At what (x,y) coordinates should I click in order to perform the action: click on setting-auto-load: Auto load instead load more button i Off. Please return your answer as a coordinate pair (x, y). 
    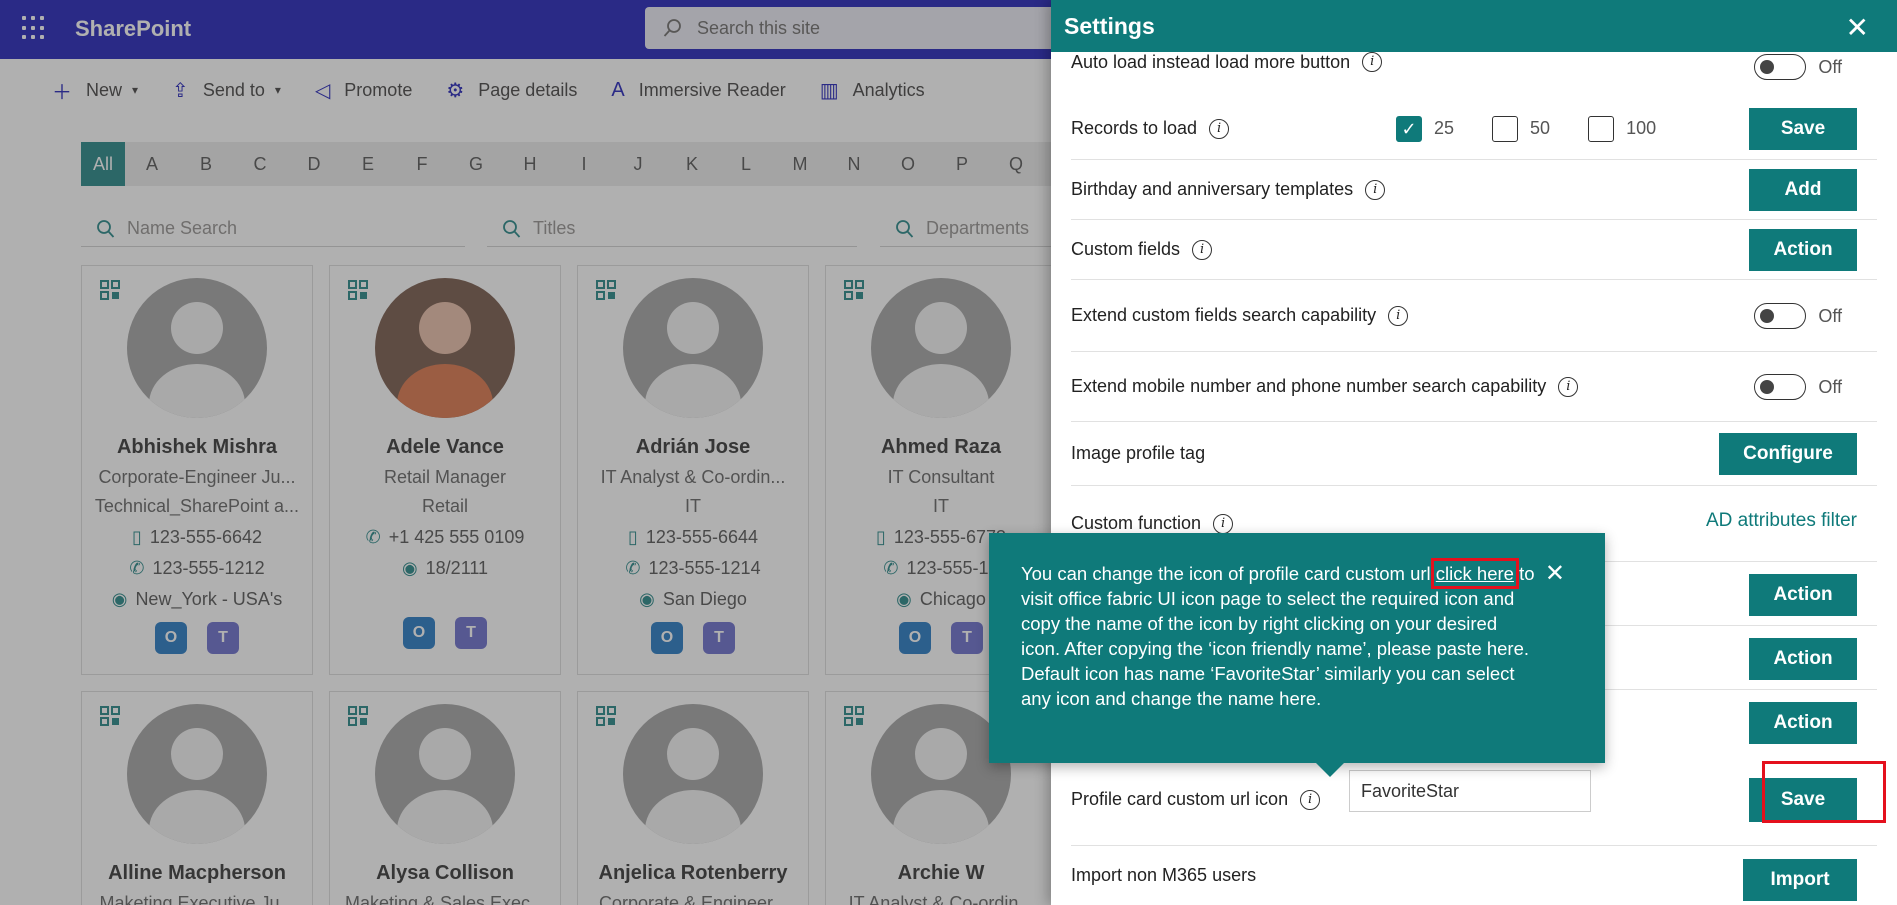
    Looking at the image, I should click on (1474, 66).